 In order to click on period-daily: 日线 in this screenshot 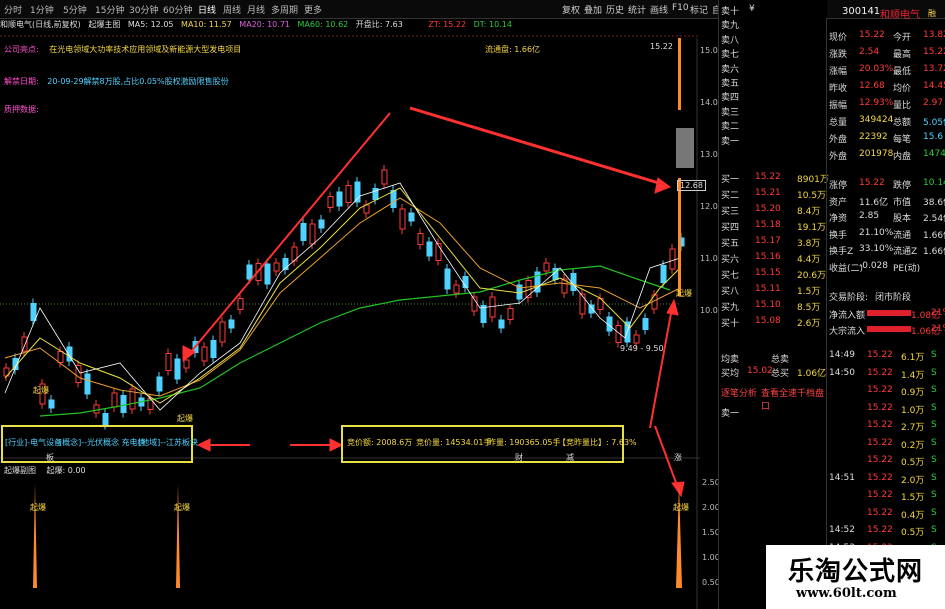, I will do `click(207, 9)`.